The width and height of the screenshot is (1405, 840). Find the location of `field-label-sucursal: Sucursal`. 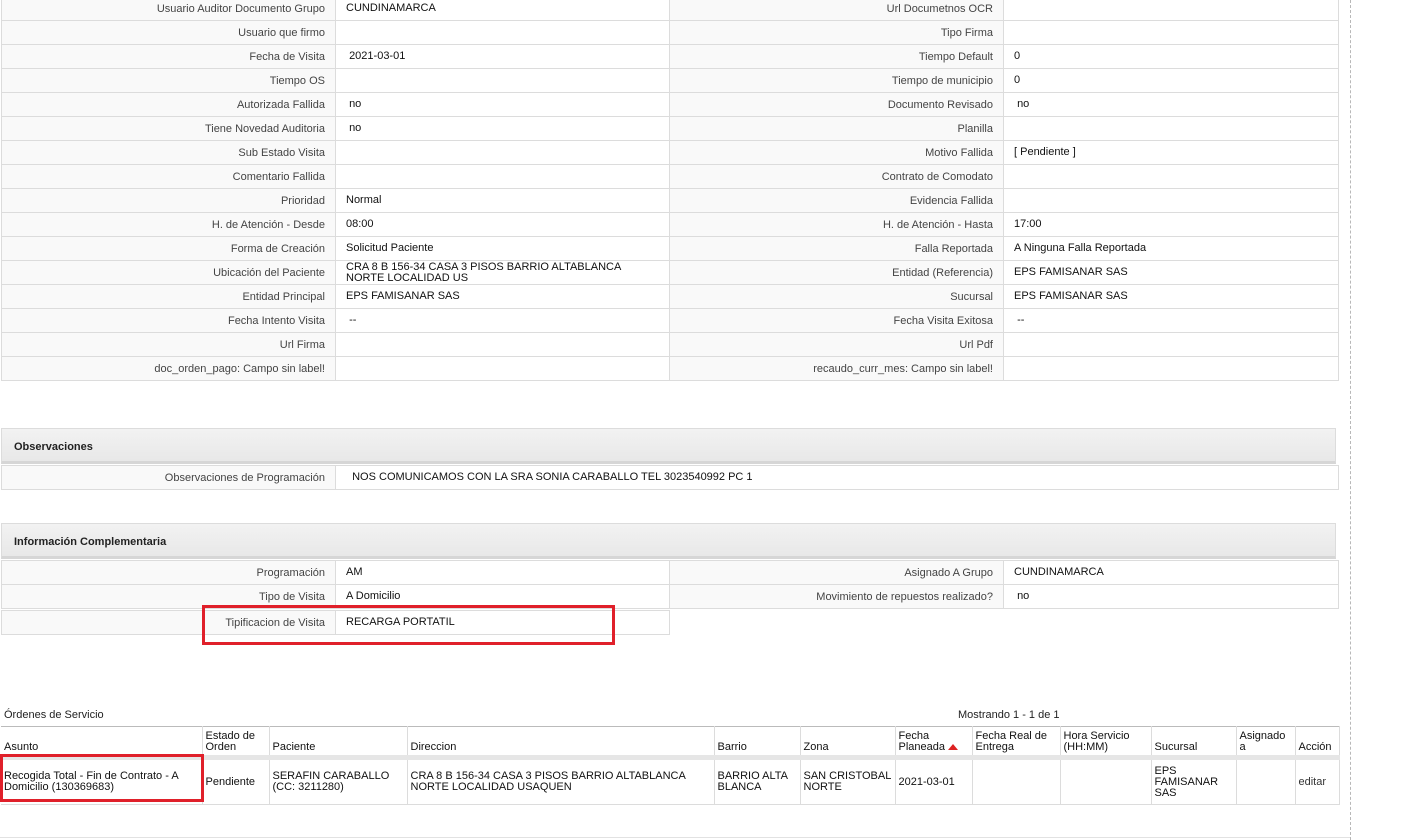

field-label-sucursal: Sucursal is located at coordinates (836, 296).